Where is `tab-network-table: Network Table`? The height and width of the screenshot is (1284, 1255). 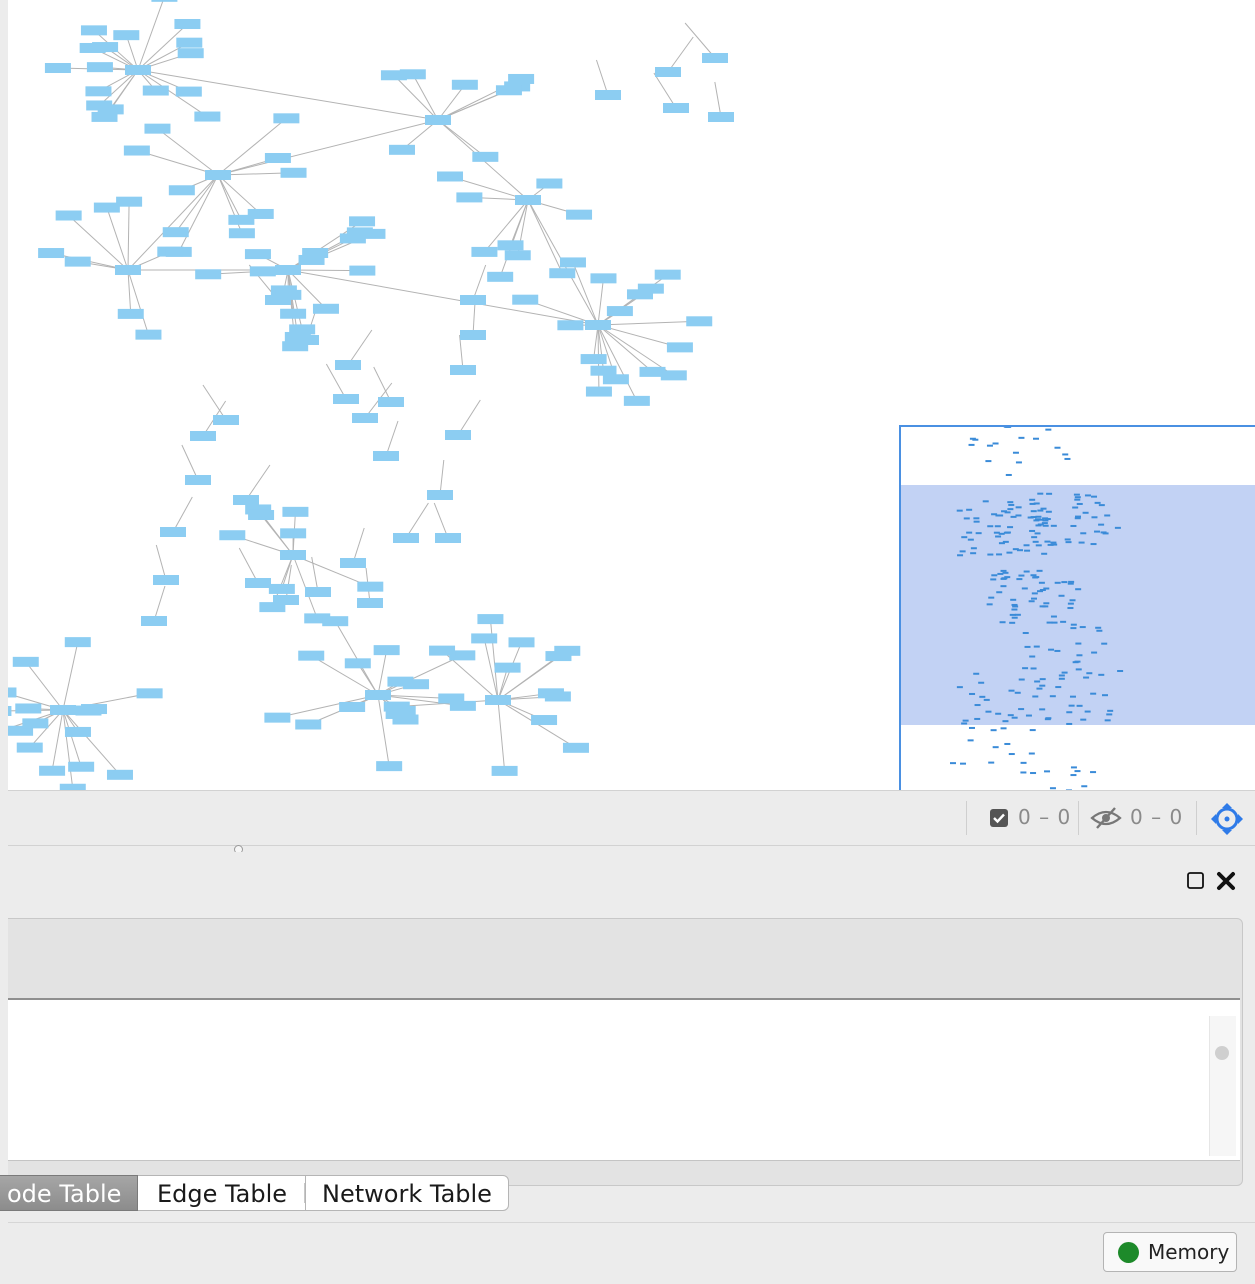
tab-network-table: Network Table is located at coordinates (407, 1193).